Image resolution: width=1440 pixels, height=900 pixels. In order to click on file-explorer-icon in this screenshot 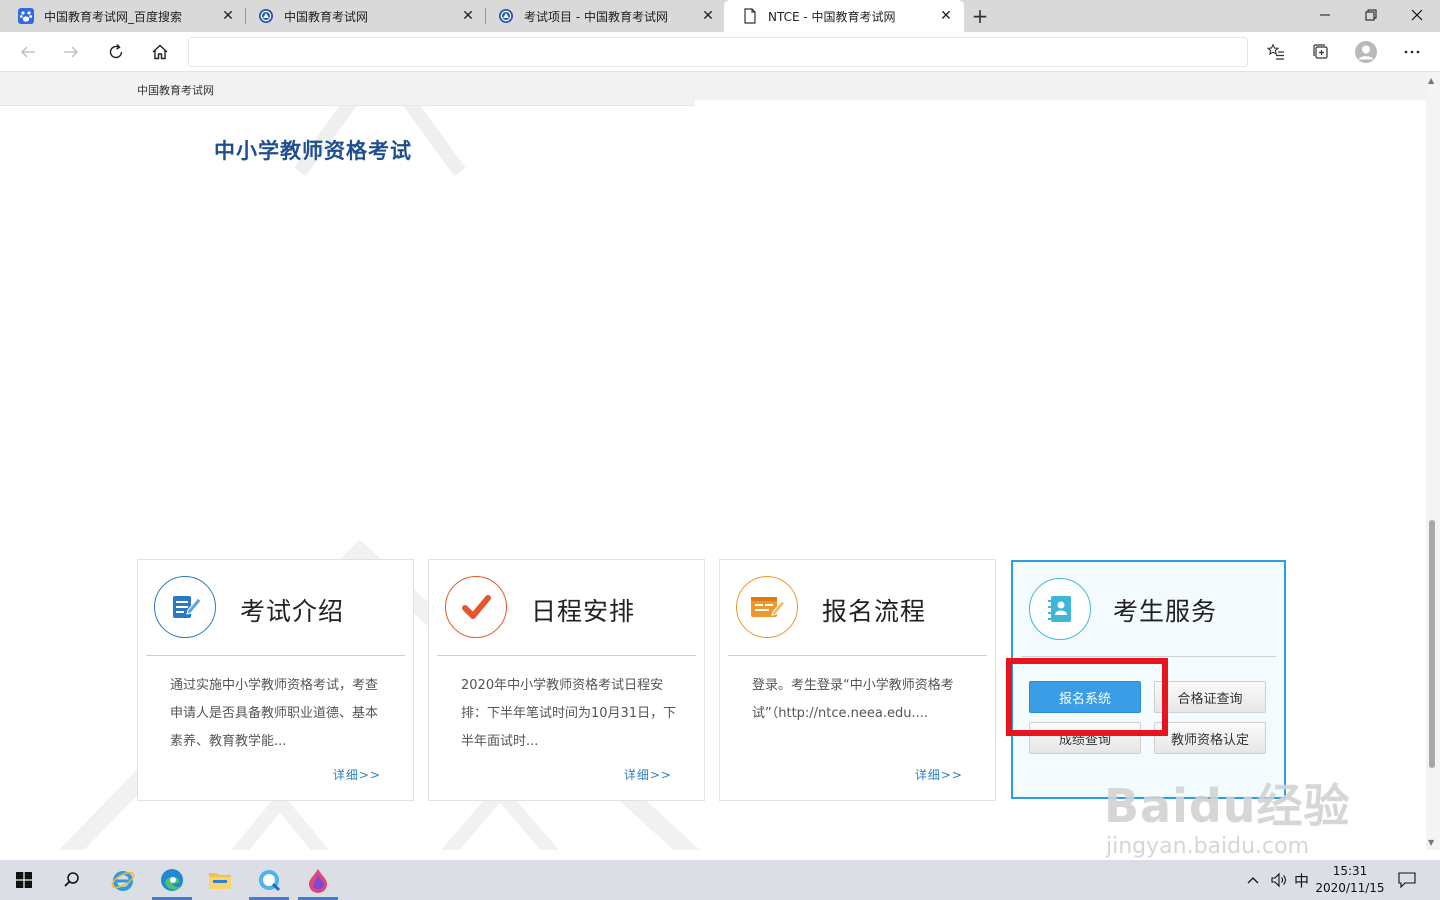, I will do `click(220, 880)`.